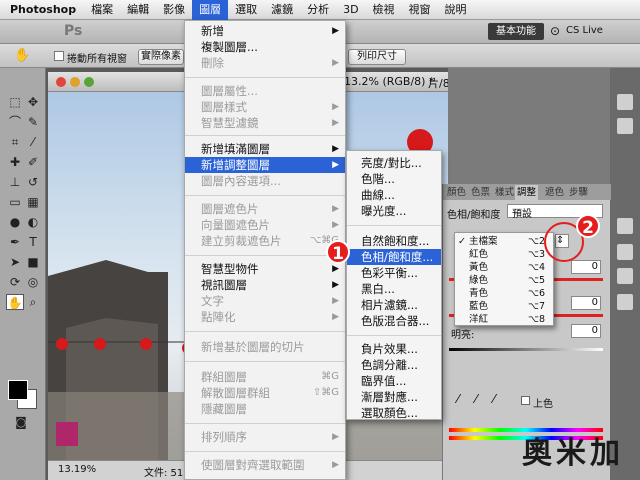 The image size is (640, 480). What do you see at coordinates (265, 393) in the screenshot?
I see `menu-item-ungroup-layers: 解散圖層群組 ⇧⌘G` at bounding box center [265, 393].